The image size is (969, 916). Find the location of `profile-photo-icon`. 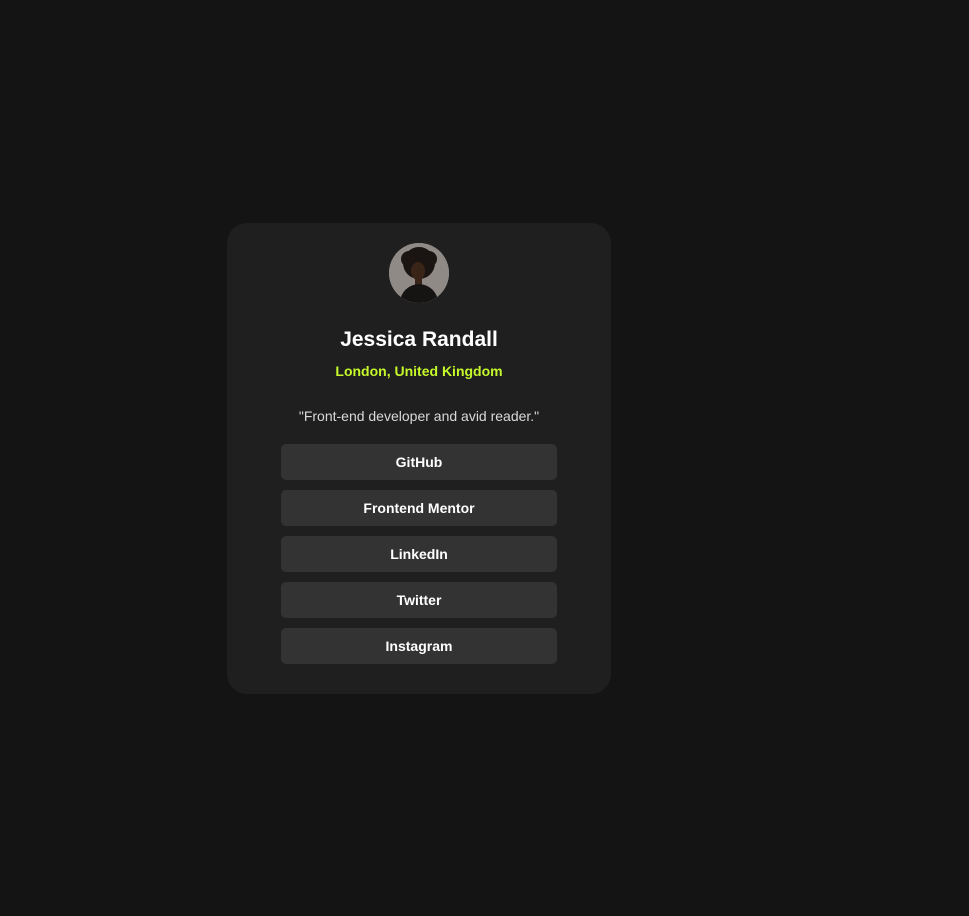

profile-photo-icon is located at coordinates (419, 273).